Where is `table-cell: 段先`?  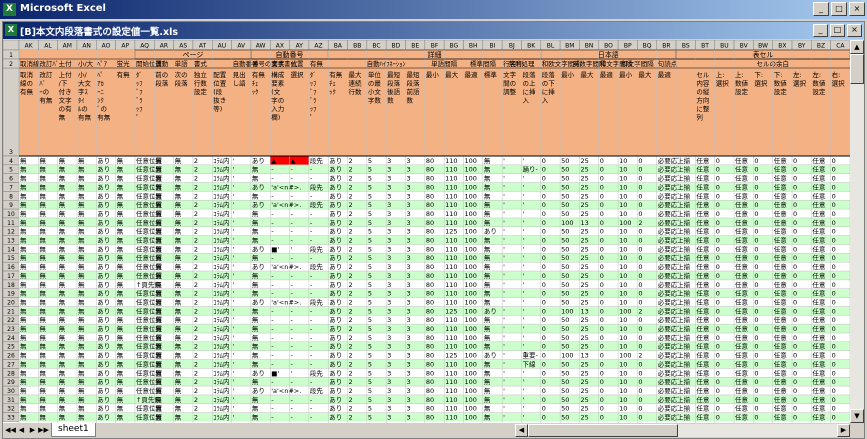
table-cell: 段先 is located at coordinates (317, 160).